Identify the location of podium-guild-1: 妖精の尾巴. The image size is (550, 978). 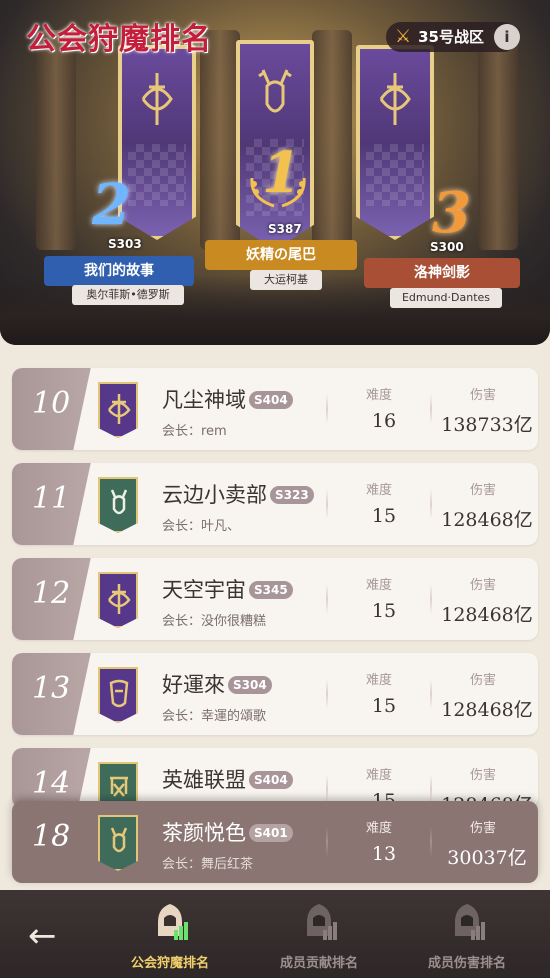
(281, 255).